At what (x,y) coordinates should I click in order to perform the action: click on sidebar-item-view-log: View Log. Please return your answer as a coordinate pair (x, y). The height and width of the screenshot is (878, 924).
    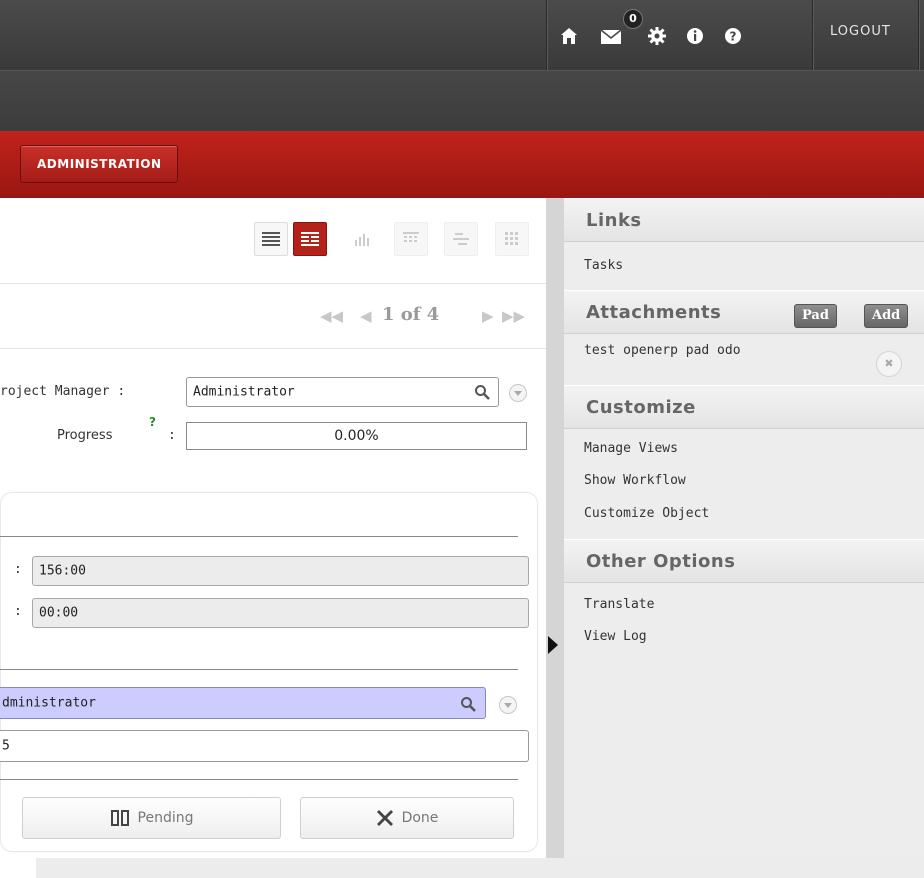
    Looking at the image, I should click on (615, 636).